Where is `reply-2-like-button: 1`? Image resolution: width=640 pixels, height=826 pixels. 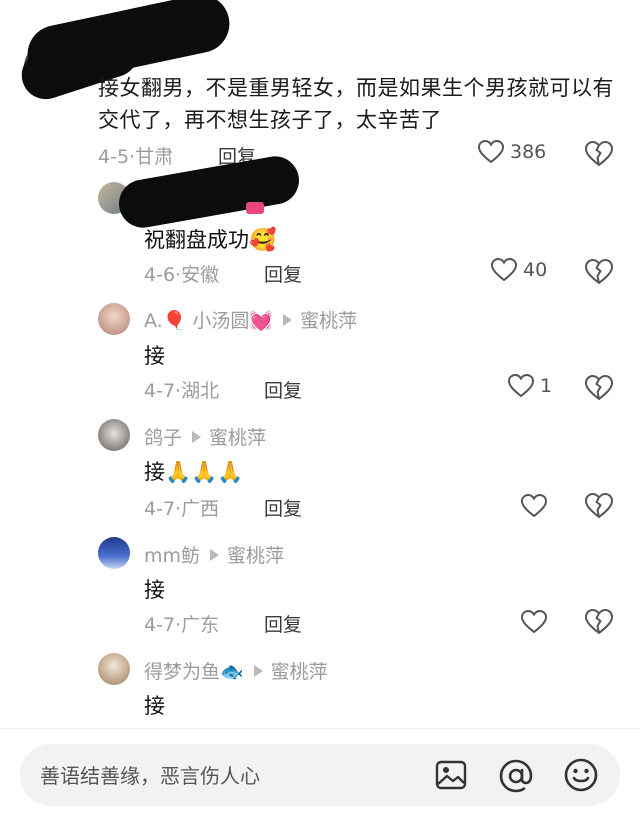
reply-2-like-button: 1 is located at coordinates (530, 386).